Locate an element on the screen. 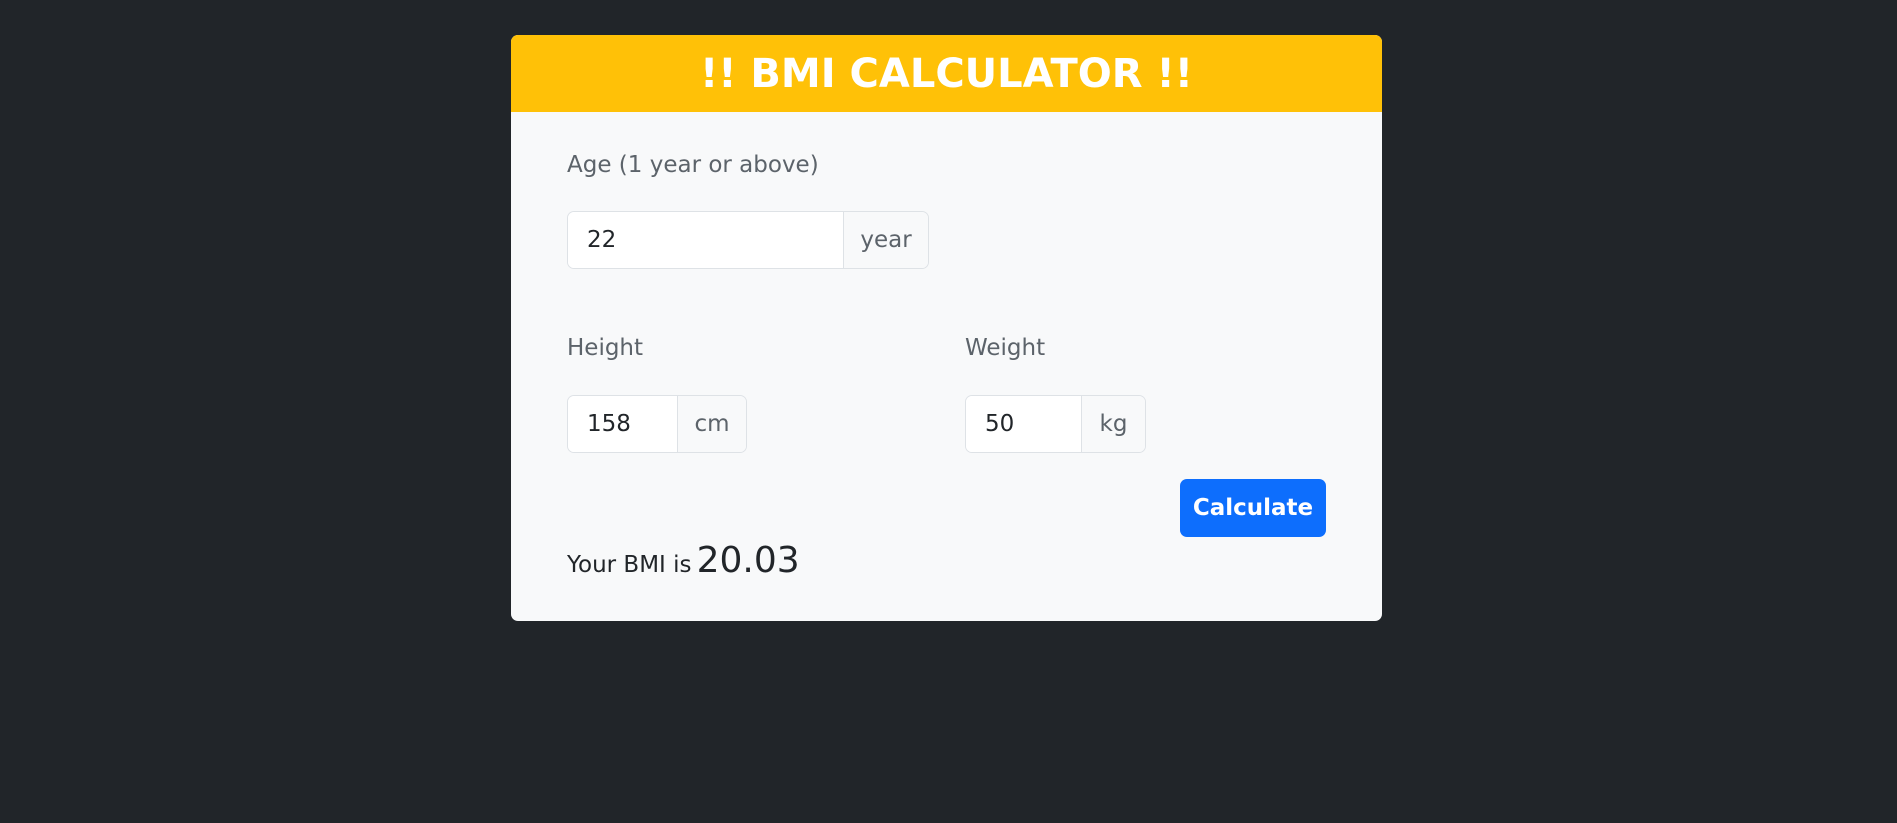 This screenshot has height=823, width=1897. bmi-result: Your BMI is 20.03 is located at coordinates (683, 560).